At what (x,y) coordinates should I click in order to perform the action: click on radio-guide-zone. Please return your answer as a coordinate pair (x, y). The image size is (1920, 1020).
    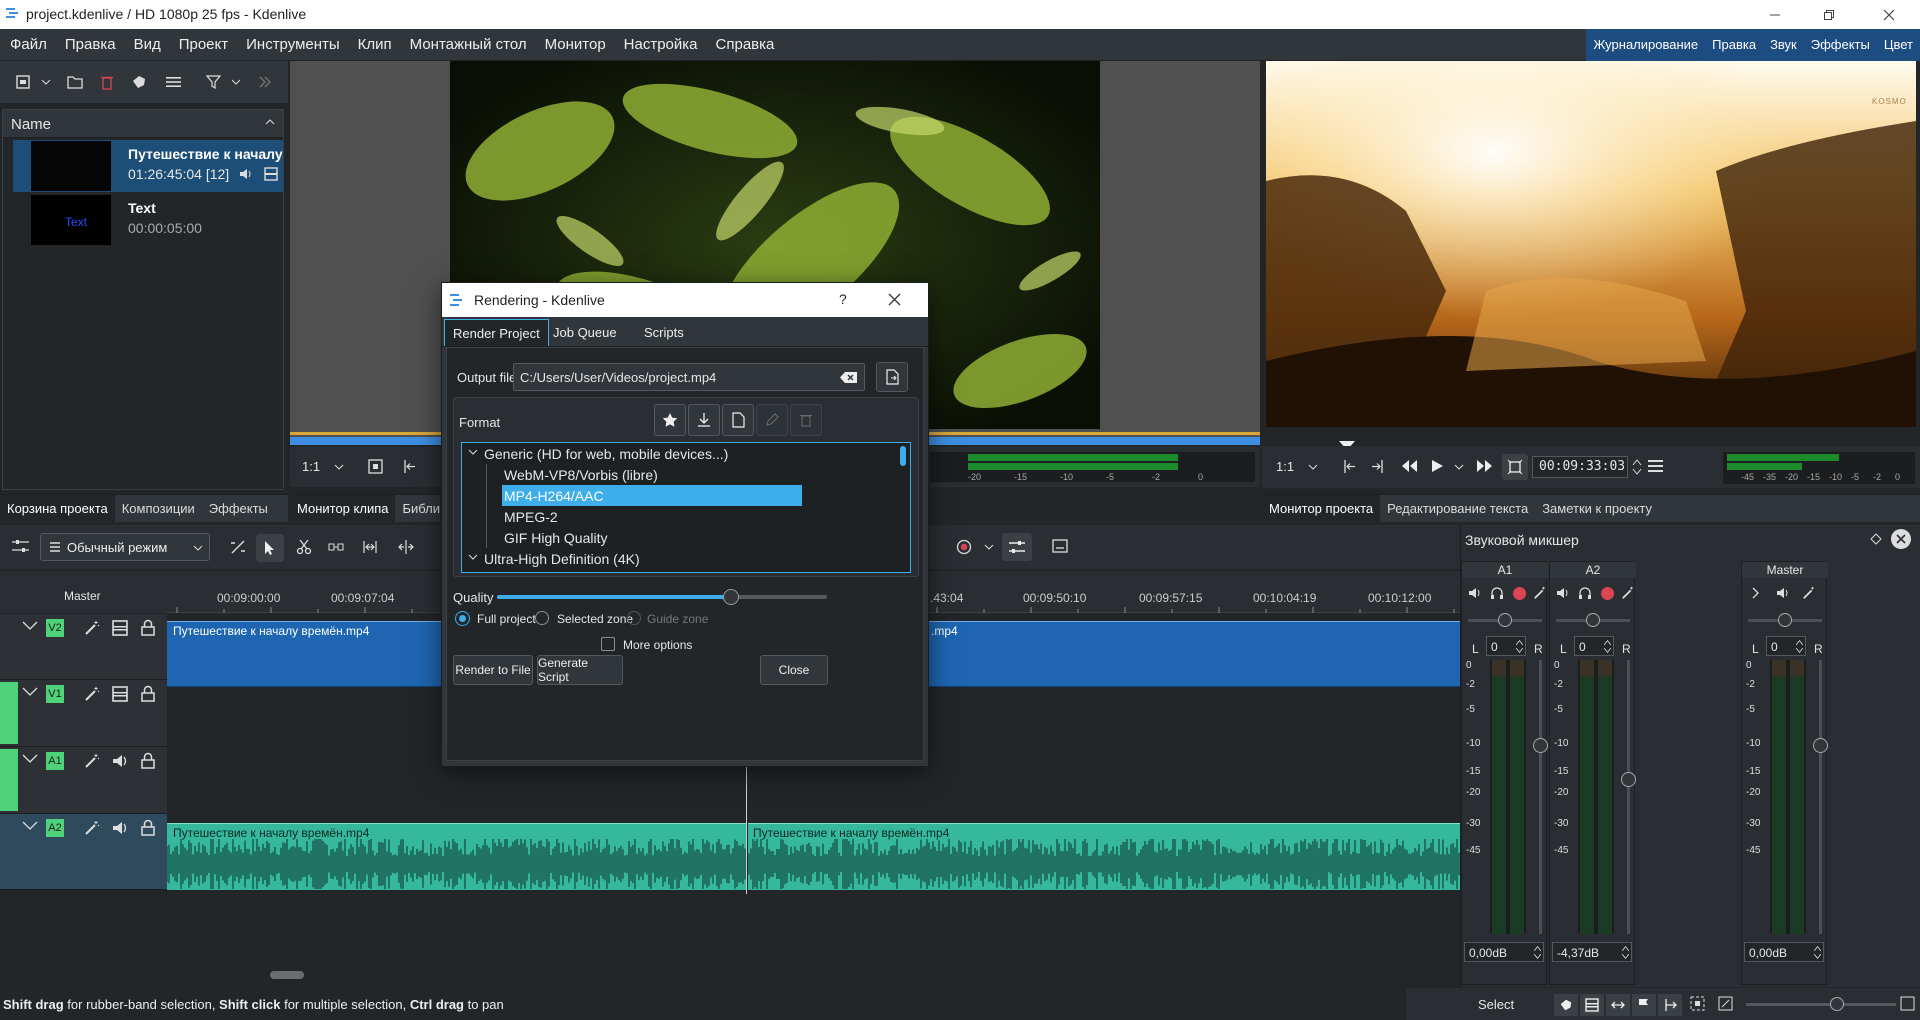
    Looking at the image, I should click on (634, 618).